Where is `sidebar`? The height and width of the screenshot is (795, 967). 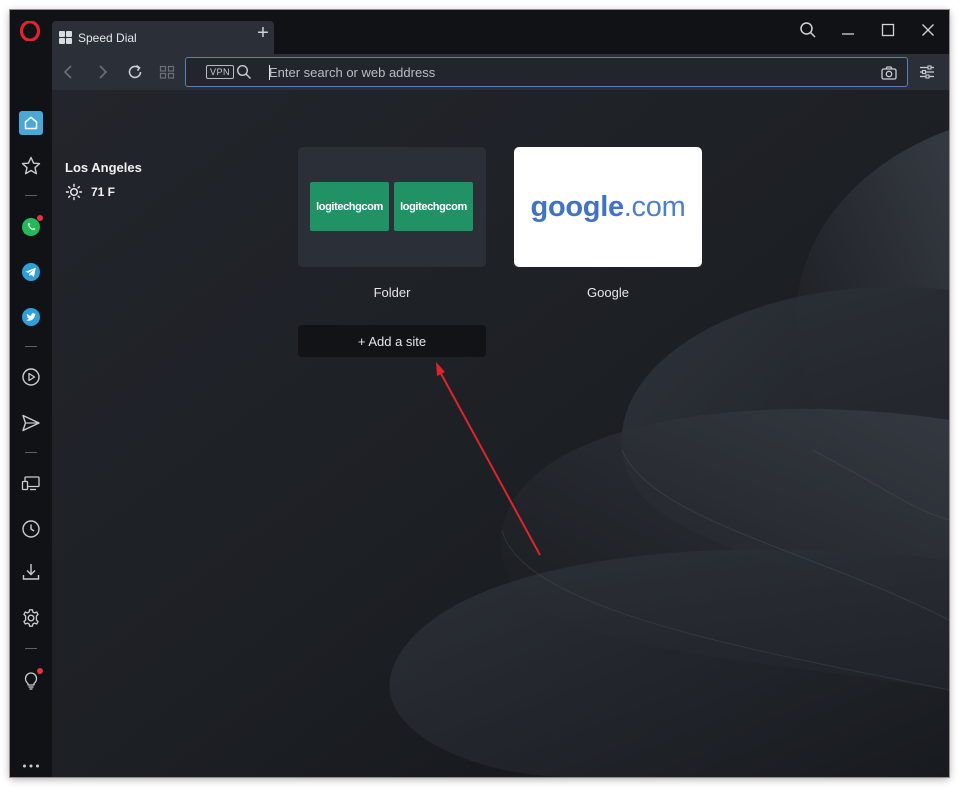 sidebar is located at coordinates (31, 415).